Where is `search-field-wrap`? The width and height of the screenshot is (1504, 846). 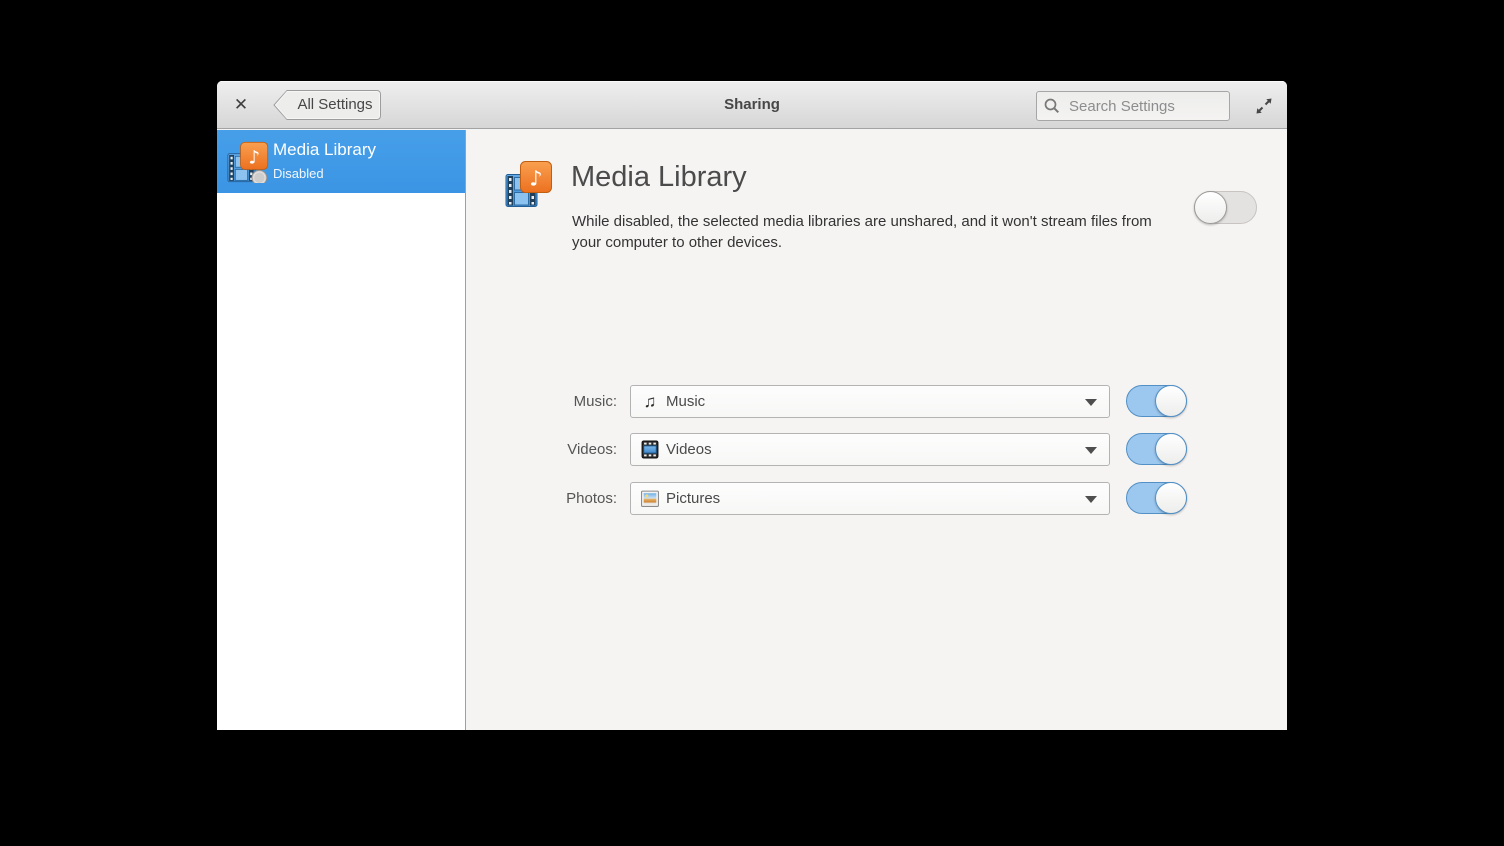
search-field-wrap is located at coordinates (1133, 106).